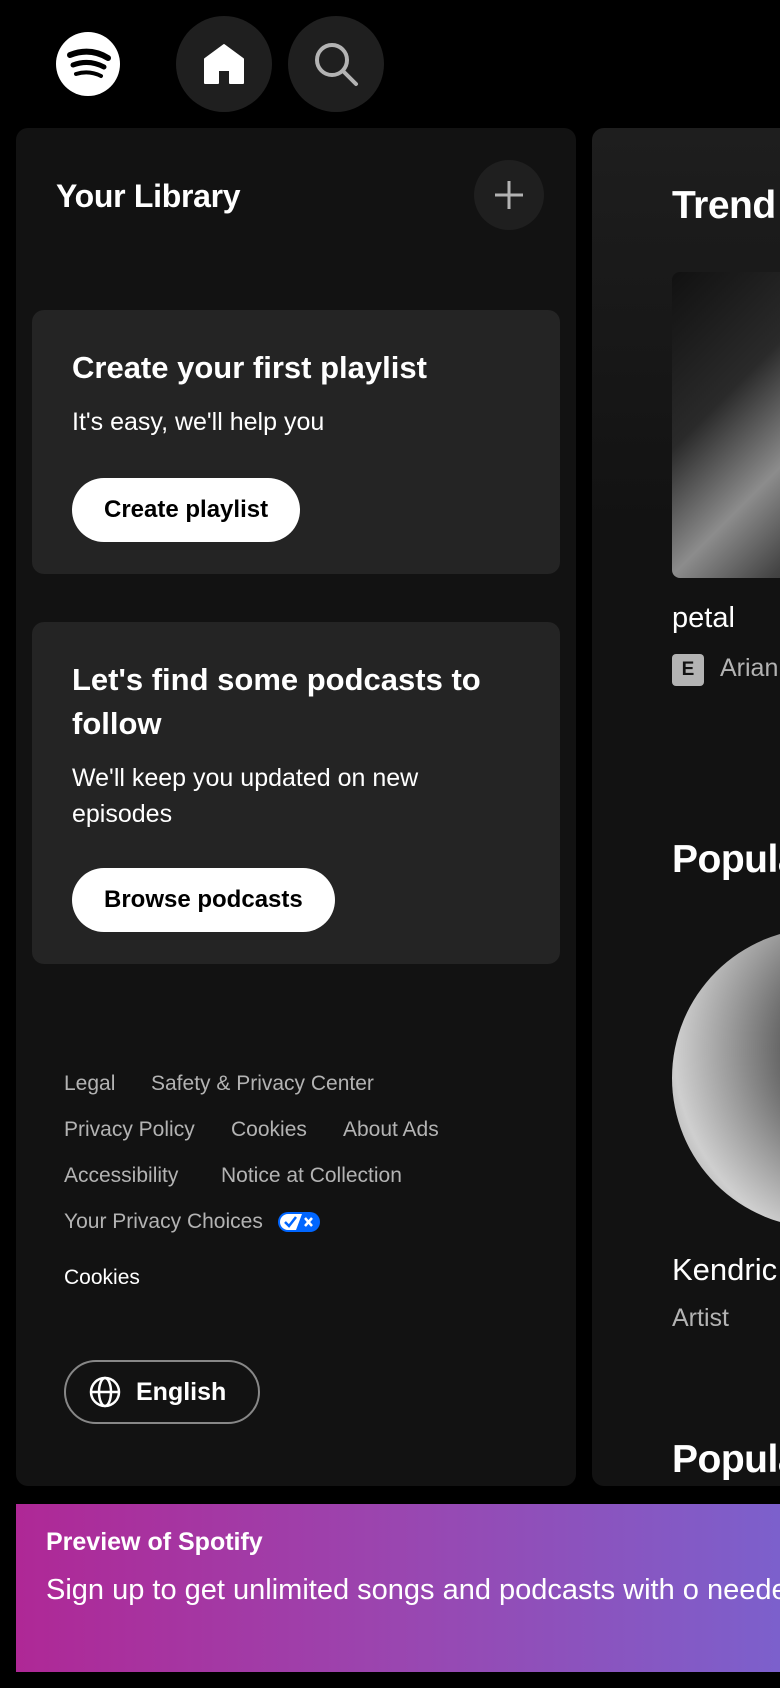  What do you see at coordinates (703, 618) in the screenshot?
I see `song-title: petal` at bounding box center [703, 618].